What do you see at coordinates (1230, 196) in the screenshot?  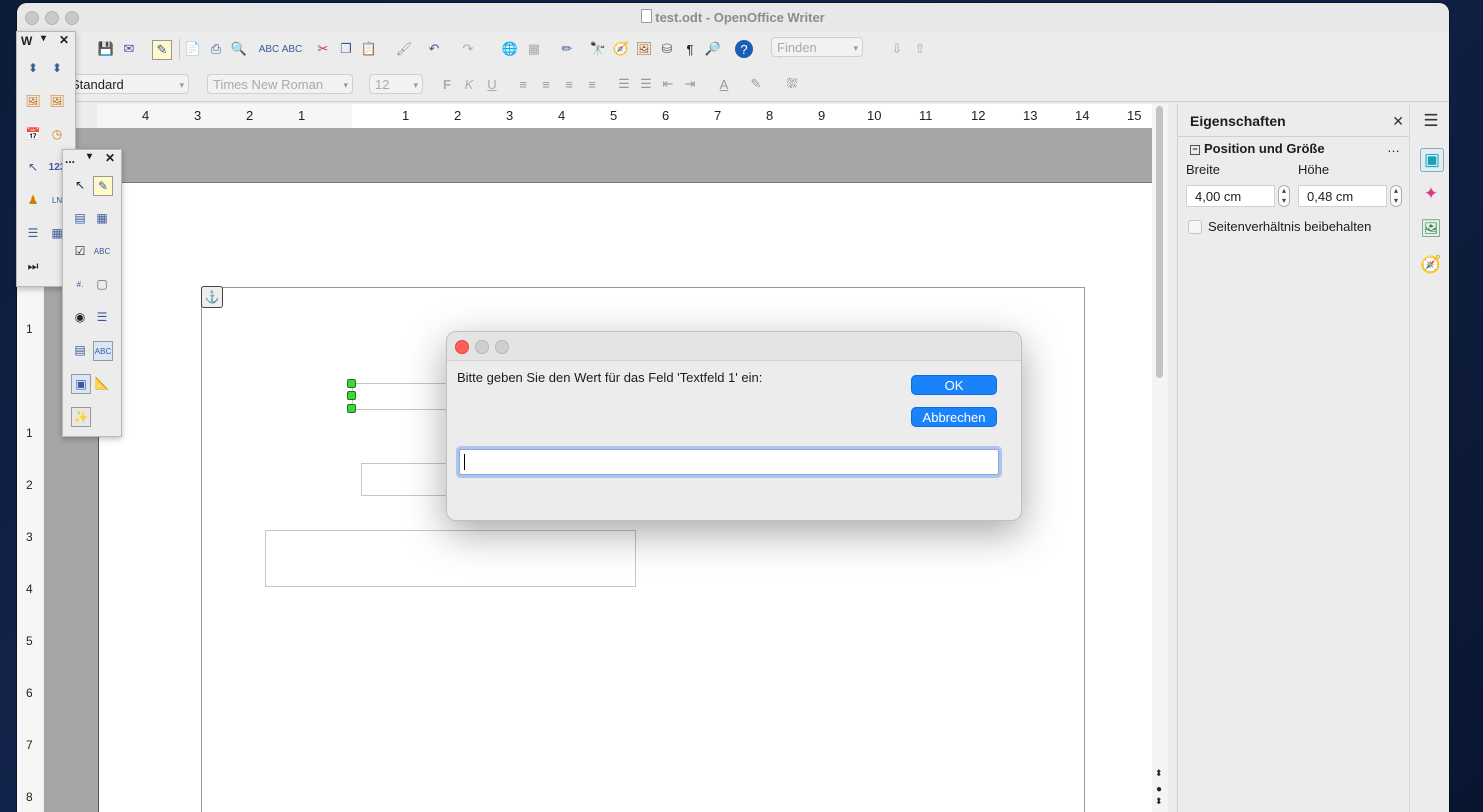 I see `width-field: 4,00 cm` at bounding box center [1230, 196].